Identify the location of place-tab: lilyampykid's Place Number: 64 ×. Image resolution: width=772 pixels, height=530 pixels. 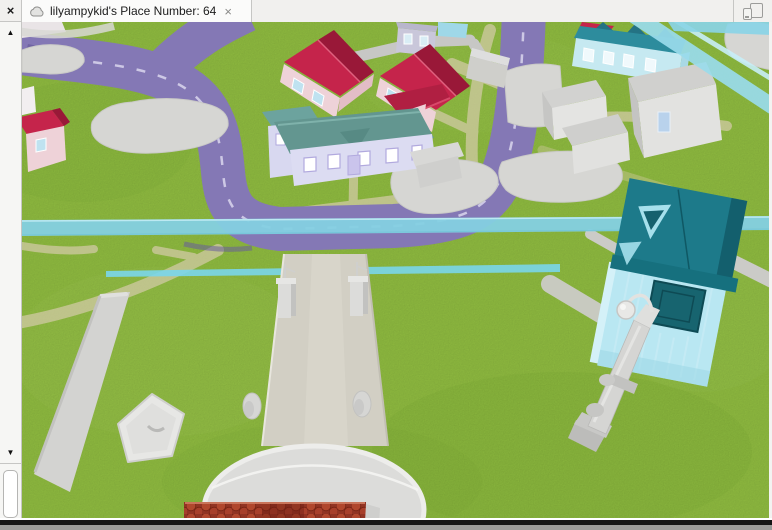
(137, 11).